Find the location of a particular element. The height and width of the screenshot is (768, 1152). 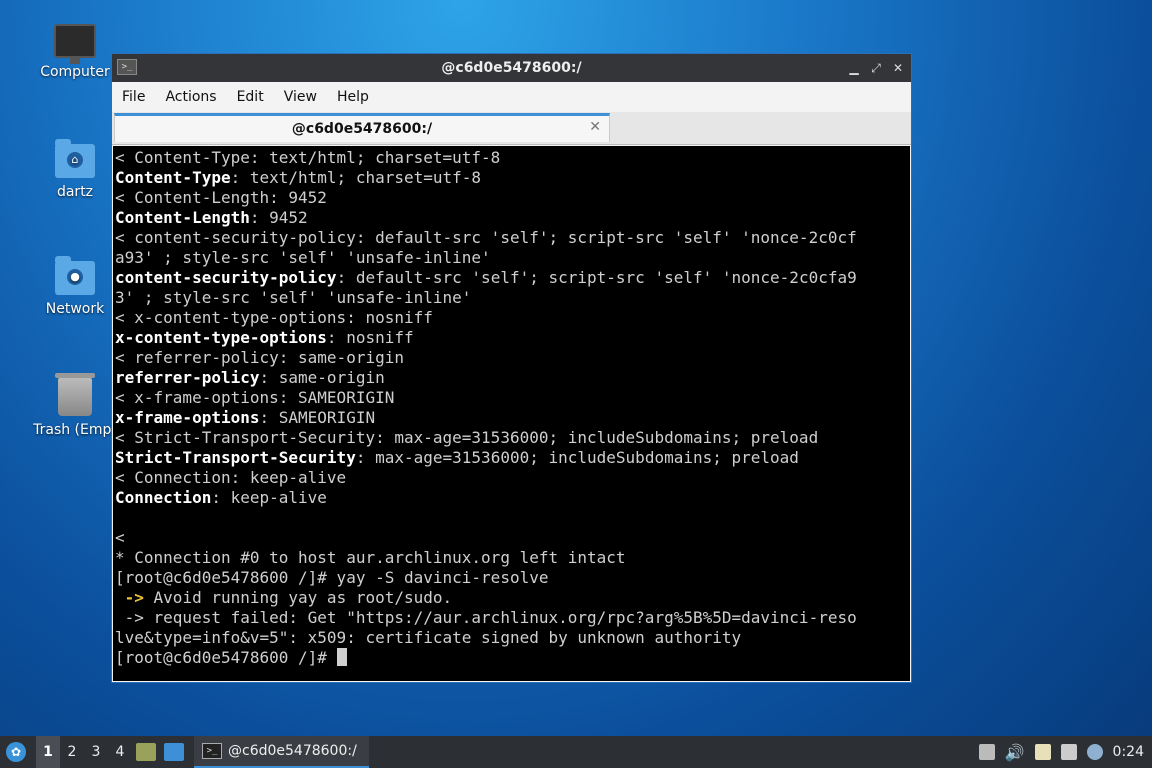

show-desktop-icon is located at coordinates (174, 752).